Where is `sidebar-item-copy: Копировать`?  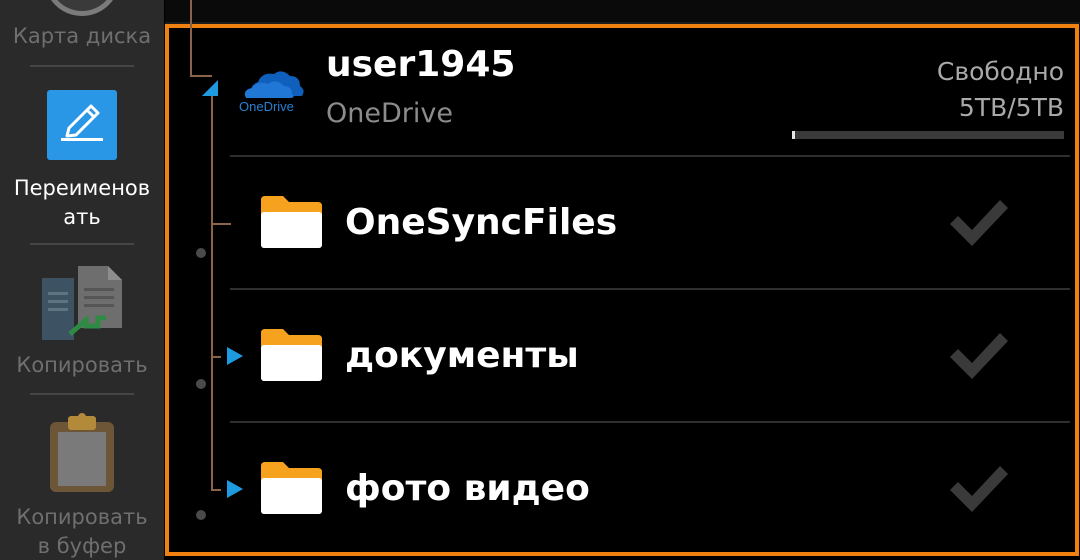
sidebar-item-copy: Копировать is located at coordinates (82, 365).